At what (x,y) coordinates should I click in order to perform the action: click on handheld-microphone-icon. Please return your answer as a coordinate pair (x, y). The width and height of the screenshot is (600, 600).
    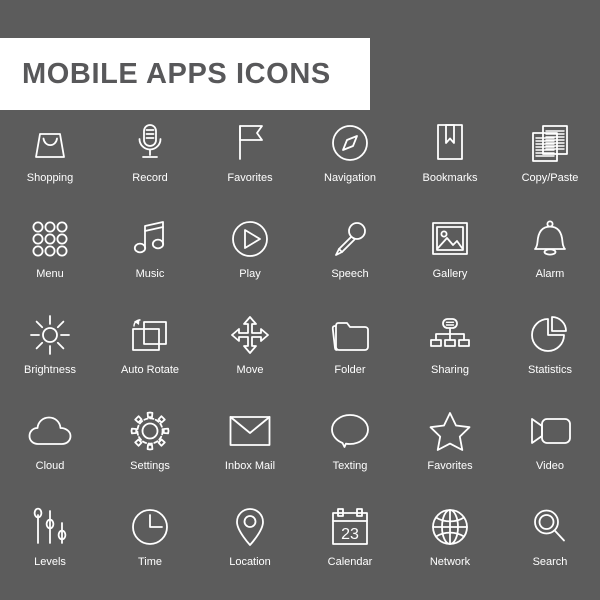
    Looking at the image, I should click on (350, 239).